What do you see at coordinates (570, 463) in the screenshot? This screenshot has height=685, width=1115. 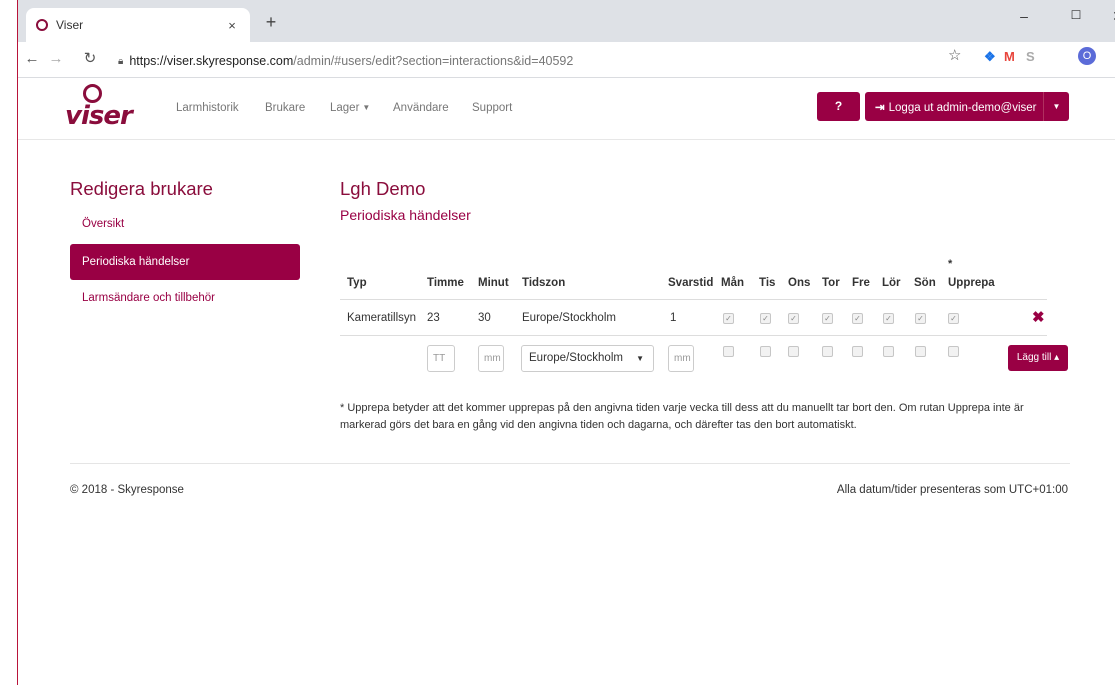 I see `footer-divider` at bounding box center [570, 463].